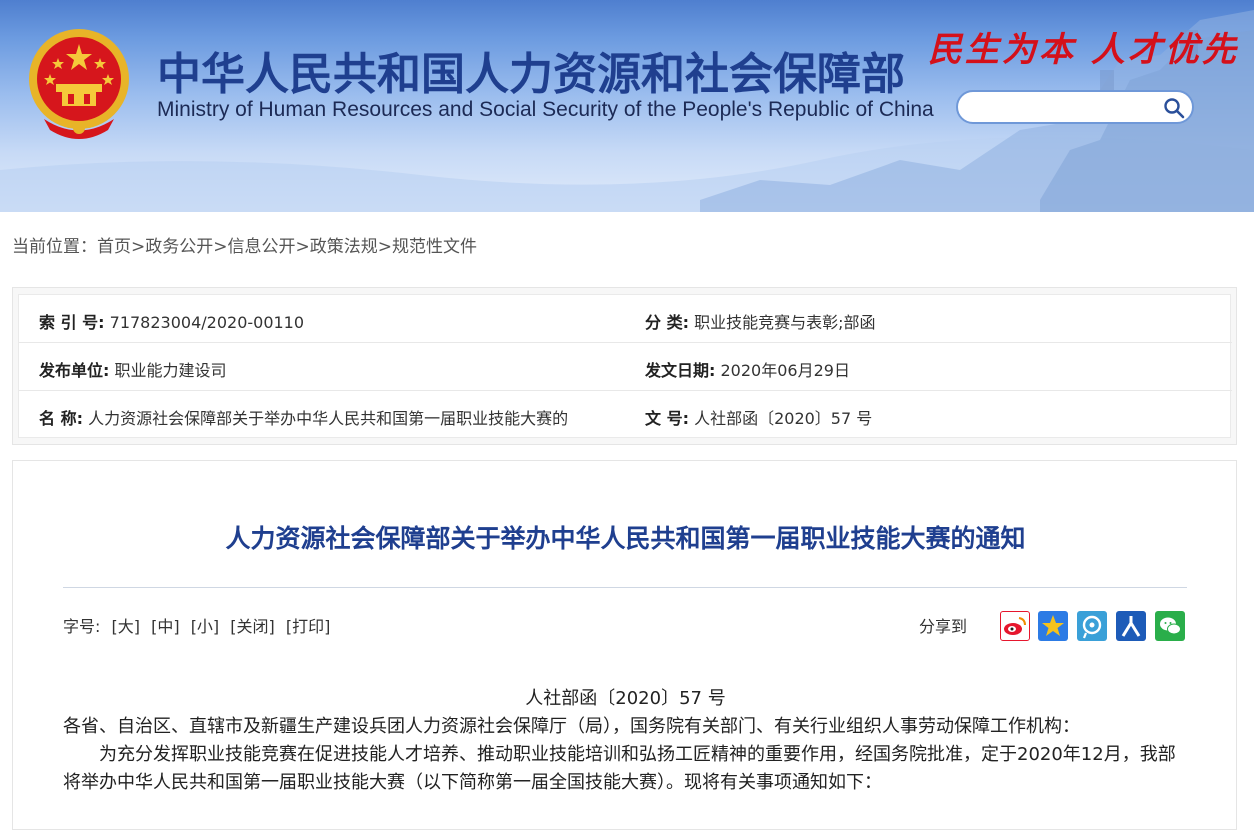 This screenshot has height=830, width=1254. What do you see at coordinates (82, 626) in the screenshot?
I see `font-size-label: 字号:` at bounding box center [82, 626].